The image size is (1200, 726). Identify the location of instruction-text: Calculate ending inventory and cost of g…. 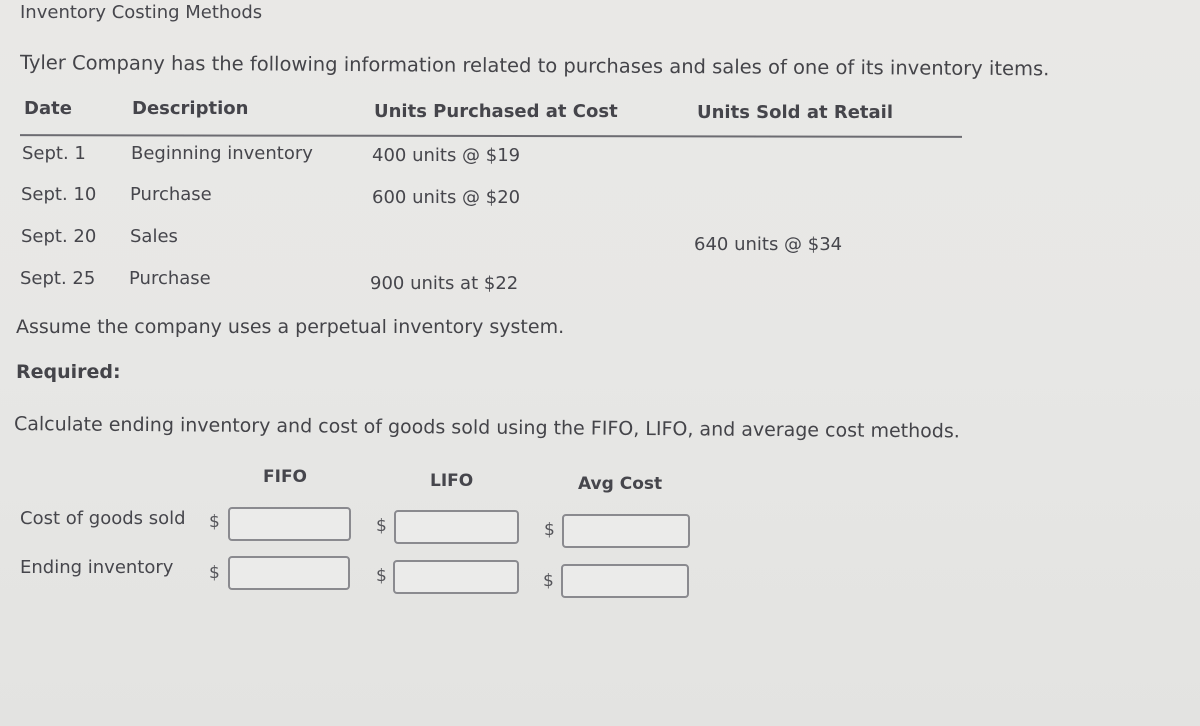
(486, 428).